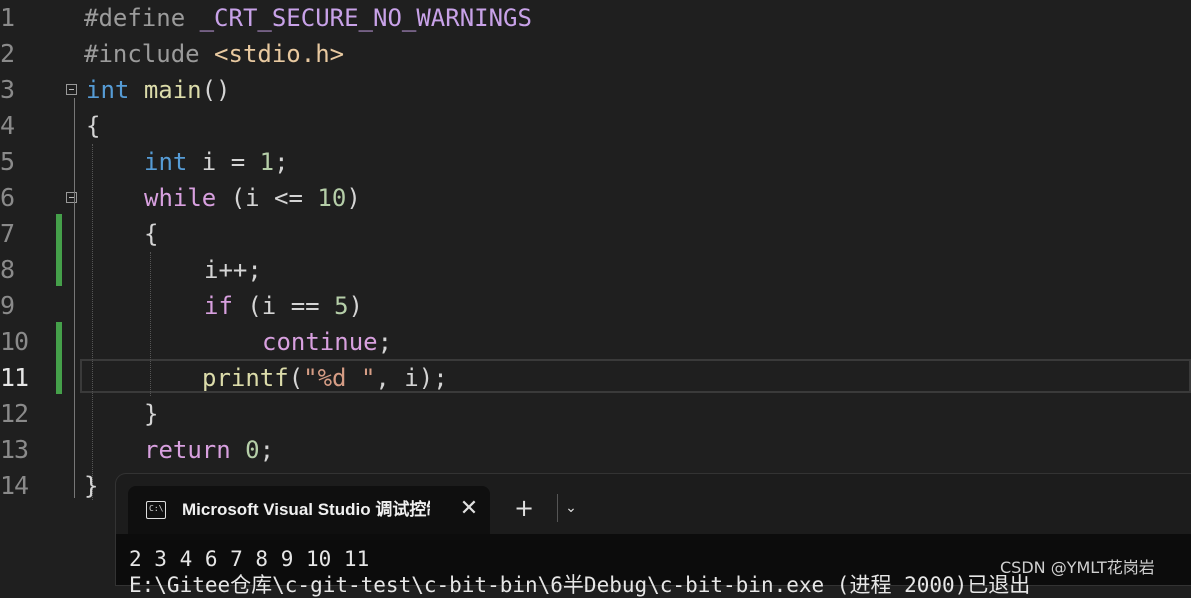  I want to click on line-number: 7, so click(7, 233).